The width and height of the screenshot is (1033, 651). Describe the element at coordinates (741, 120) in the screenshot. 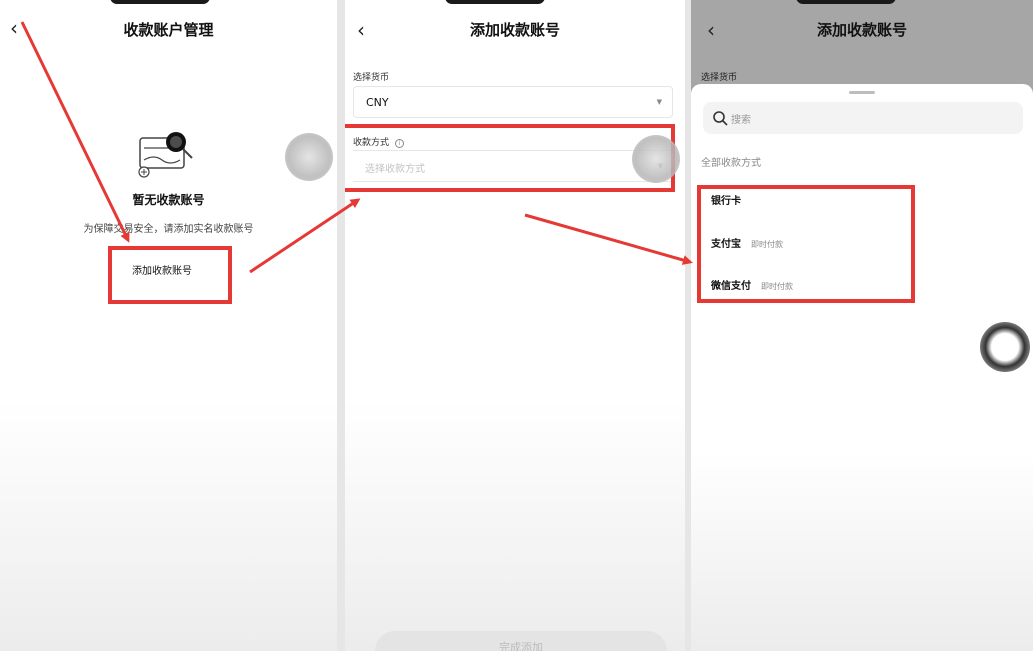

I see `search-placeholder: 搜索` at that location.